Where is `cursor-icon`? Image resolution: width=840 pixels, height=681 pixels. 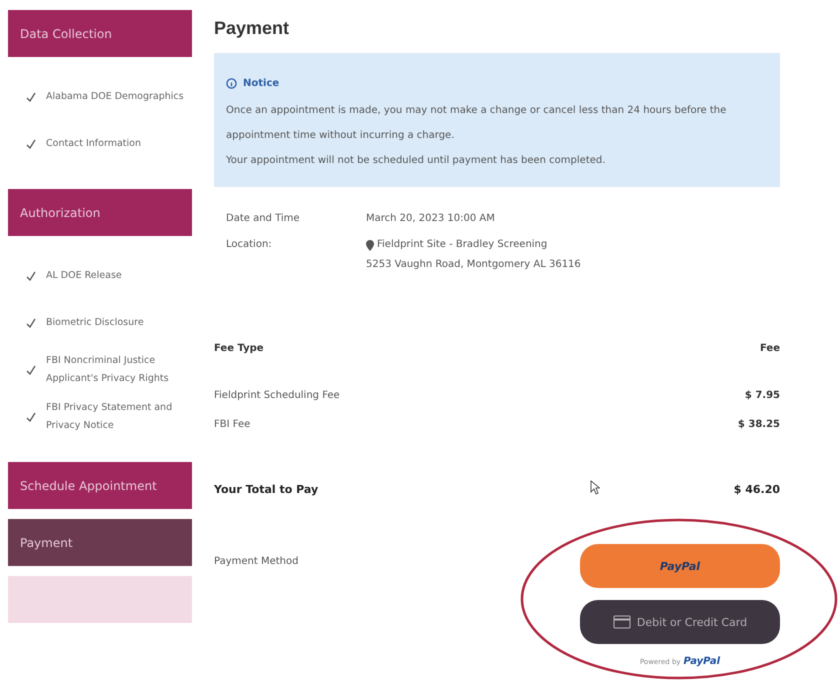 cursor-icon is located at coordinates (595, 487).